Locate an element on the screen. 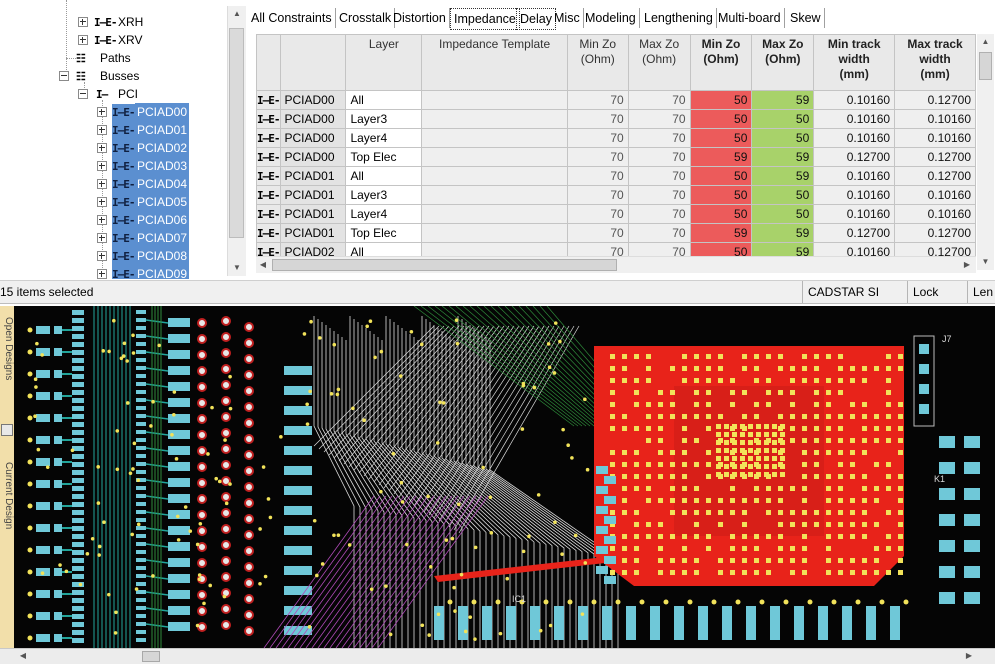 Image resolution: width=995 pixels, height=664 pixels. tree-item-pciad04: I—E- PCIAD04 is located at coordinates (113, 184).